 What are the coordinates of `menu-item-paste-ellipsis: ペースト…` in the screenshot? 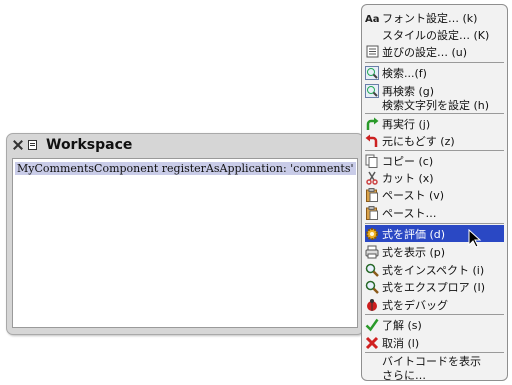 It's located at (434, 212).